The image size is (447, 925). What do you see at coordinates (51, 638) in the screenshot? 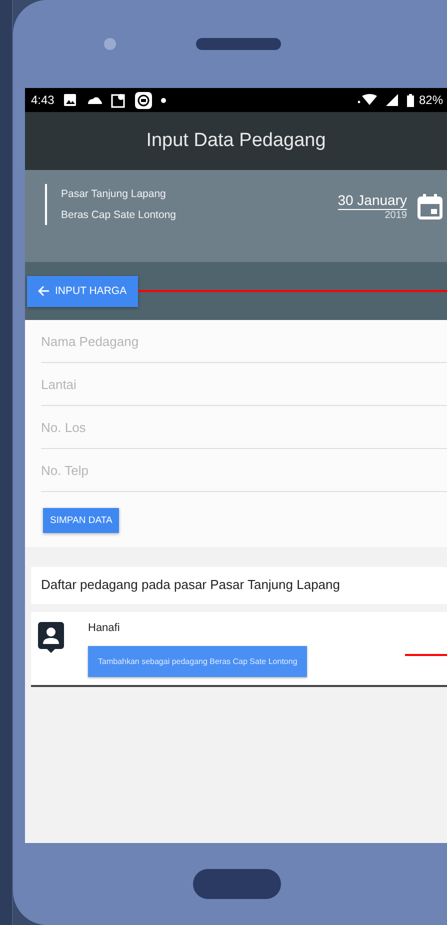
I see `person-icon` at bounding box center [51, 638].